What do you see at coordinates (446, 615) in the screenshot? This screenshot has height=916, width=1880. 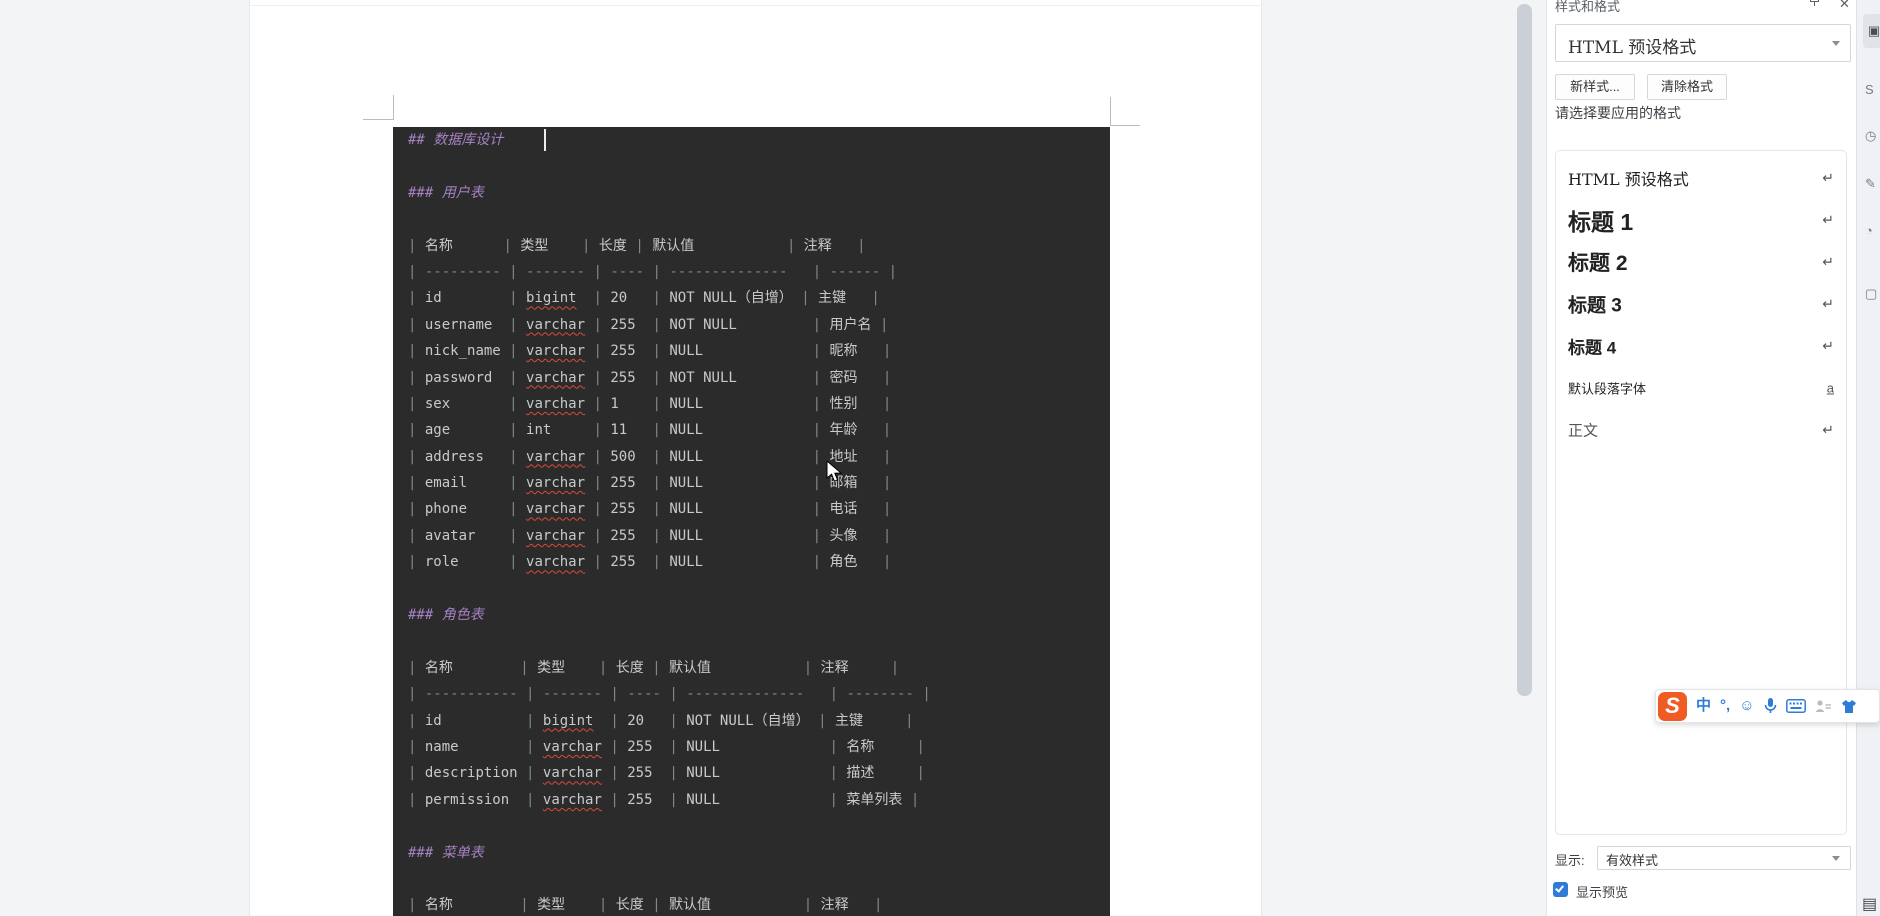 I see `doc-heading-line: ### 角色表` at bounding box center [446, 615].